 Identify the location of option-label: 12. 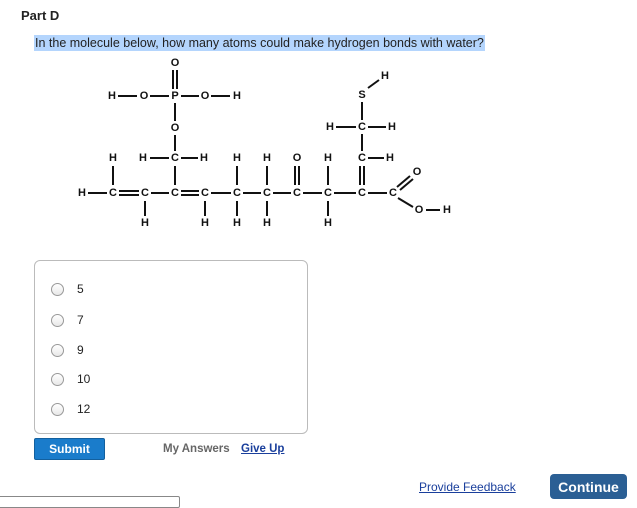
(84, 409).